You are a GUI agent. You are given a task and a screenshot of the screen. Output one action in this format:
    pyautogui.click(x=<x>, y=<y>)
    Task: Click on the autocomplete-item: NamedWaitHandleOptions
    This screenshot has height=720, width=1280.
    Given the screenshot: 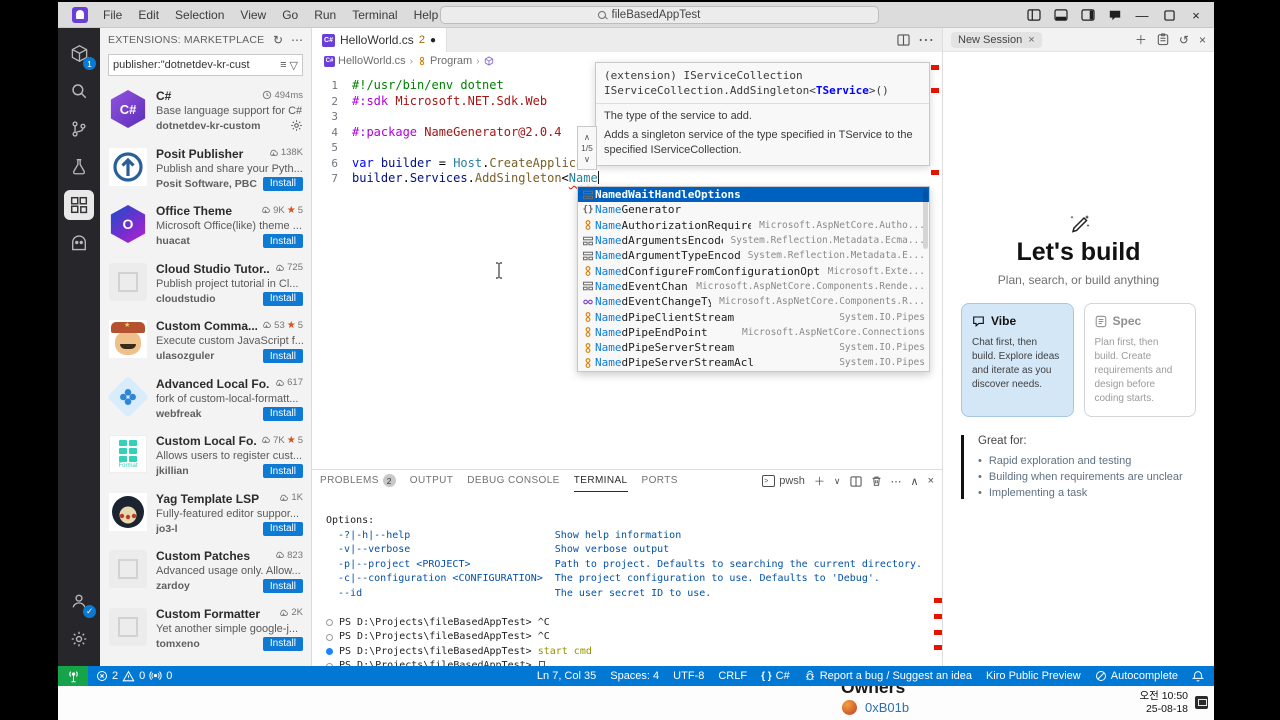 What is the action you would take?
    pyautogui.click(x=753, y=195)
    